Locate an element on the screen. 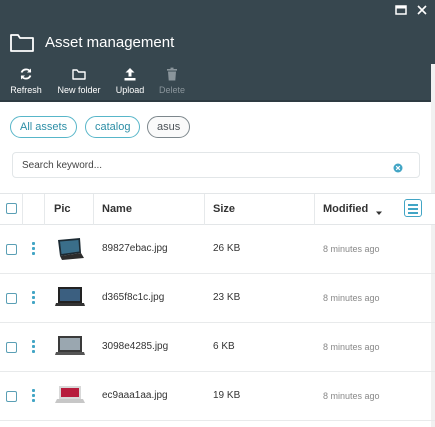 This screenshot has height=427, width=435. delete-label: Delete is located at coordinates (171, 90).